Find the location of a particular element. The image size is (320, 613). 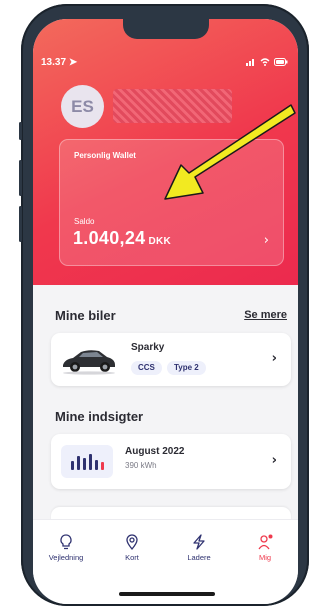

bar-chart-icon is located at coordinates (87, 462).